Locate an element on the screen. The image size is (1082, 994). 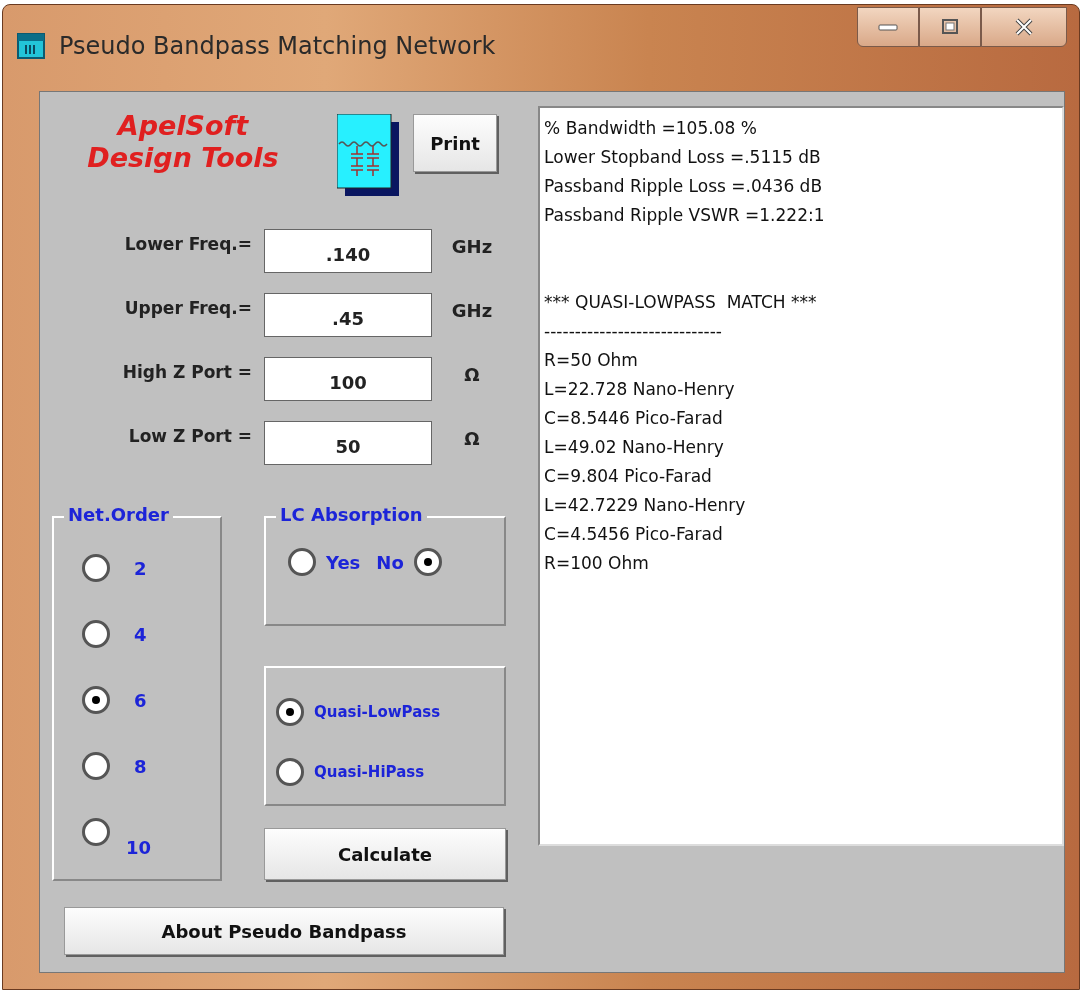
option-label: 4 is located at coordinates (140, 634).